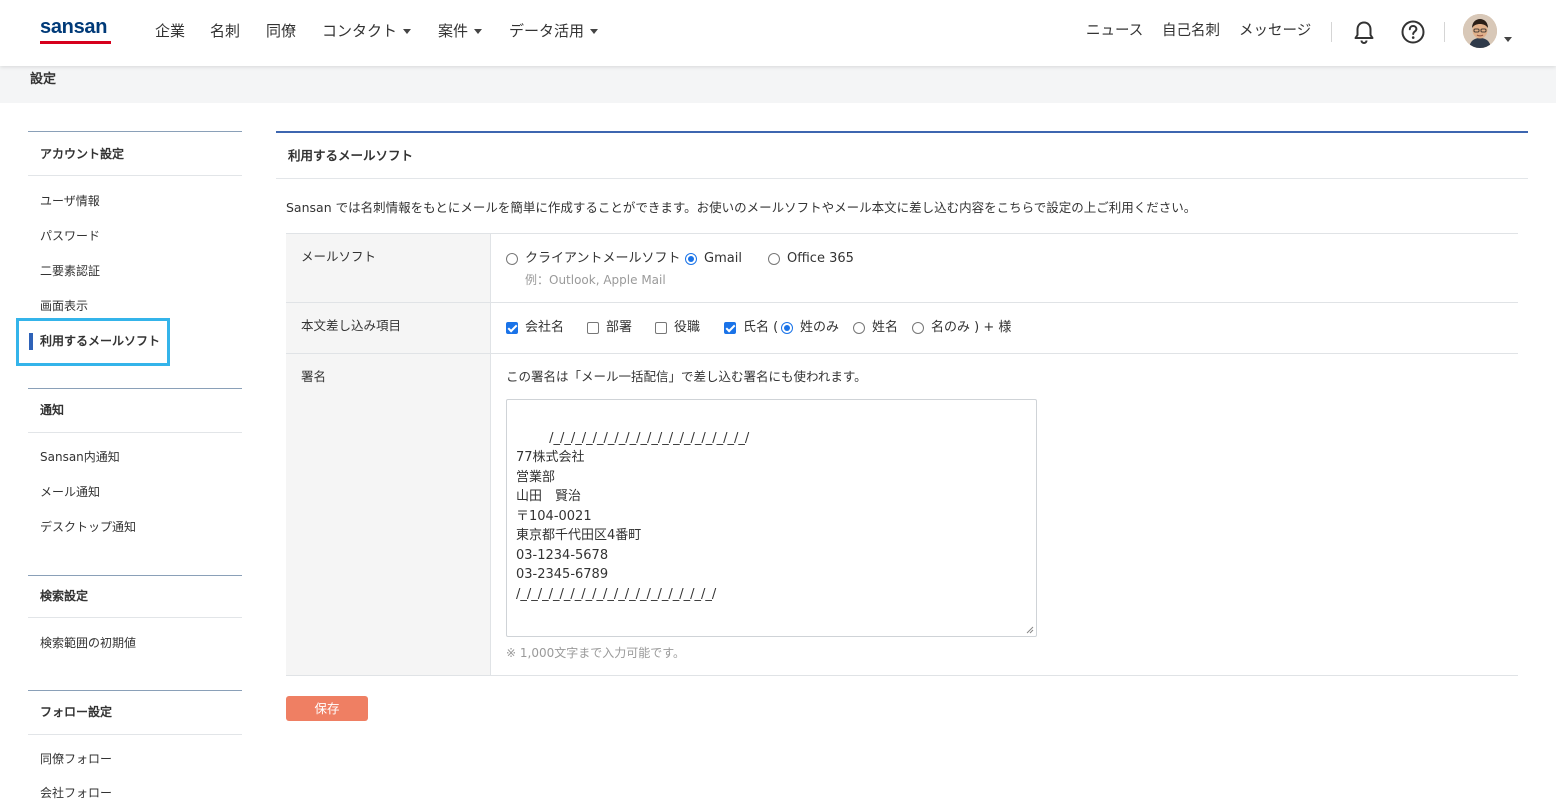  What do you see at coordinates (88, 643) in the screenshot?
I see `sidebar-item-search-scope: 検索範囲の初期値` at bounding box center [88, 643].